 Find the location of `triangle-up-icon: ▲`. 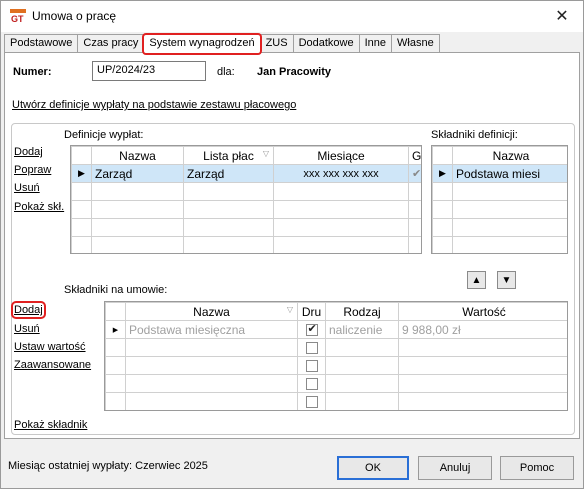

triangle-up-icon: ▲ is located at coordinates (476, 280).